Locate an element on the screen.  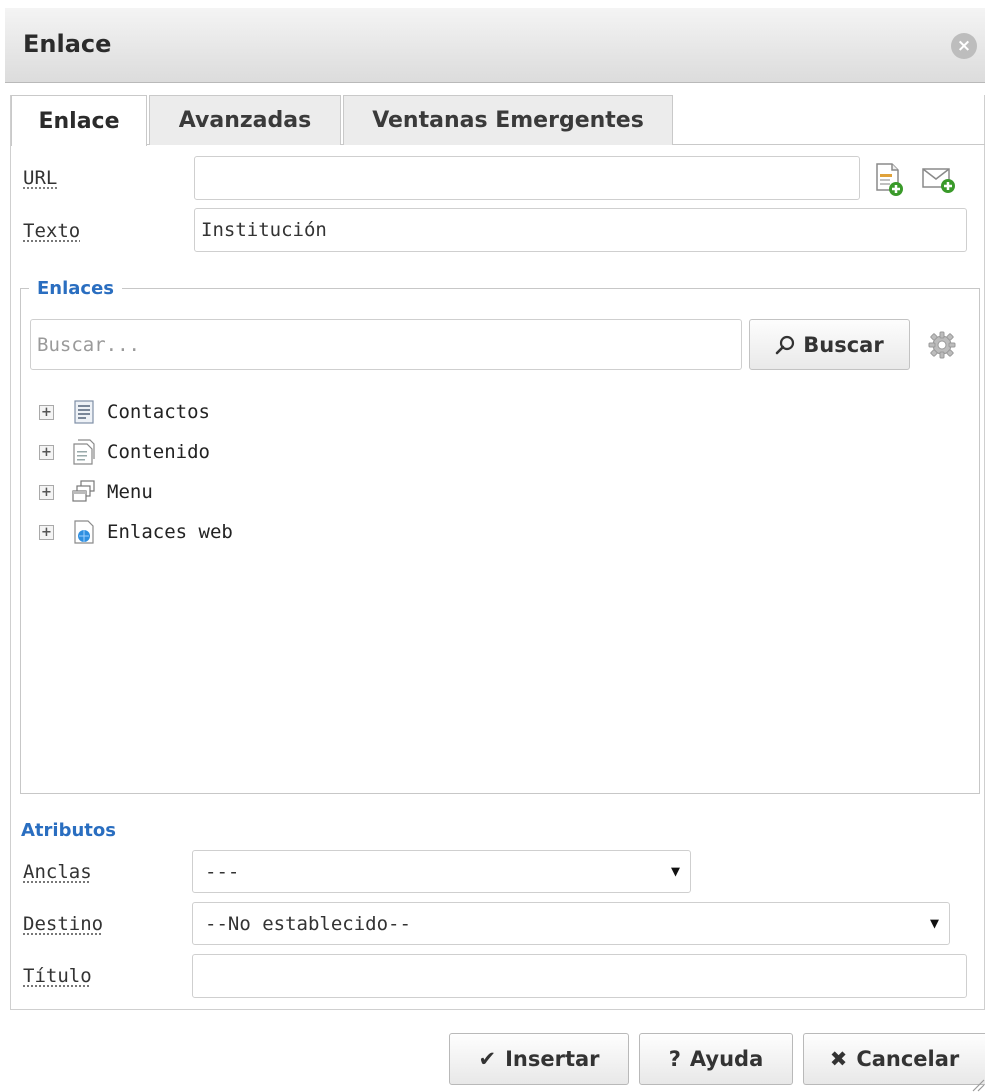
tab-bar: Enlace Avanzadas Ventanas Emergentes is located at coordinates (498, 120).